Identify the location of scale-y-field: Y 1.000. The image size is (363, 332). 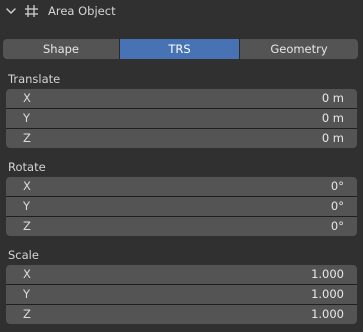
(181, 294).